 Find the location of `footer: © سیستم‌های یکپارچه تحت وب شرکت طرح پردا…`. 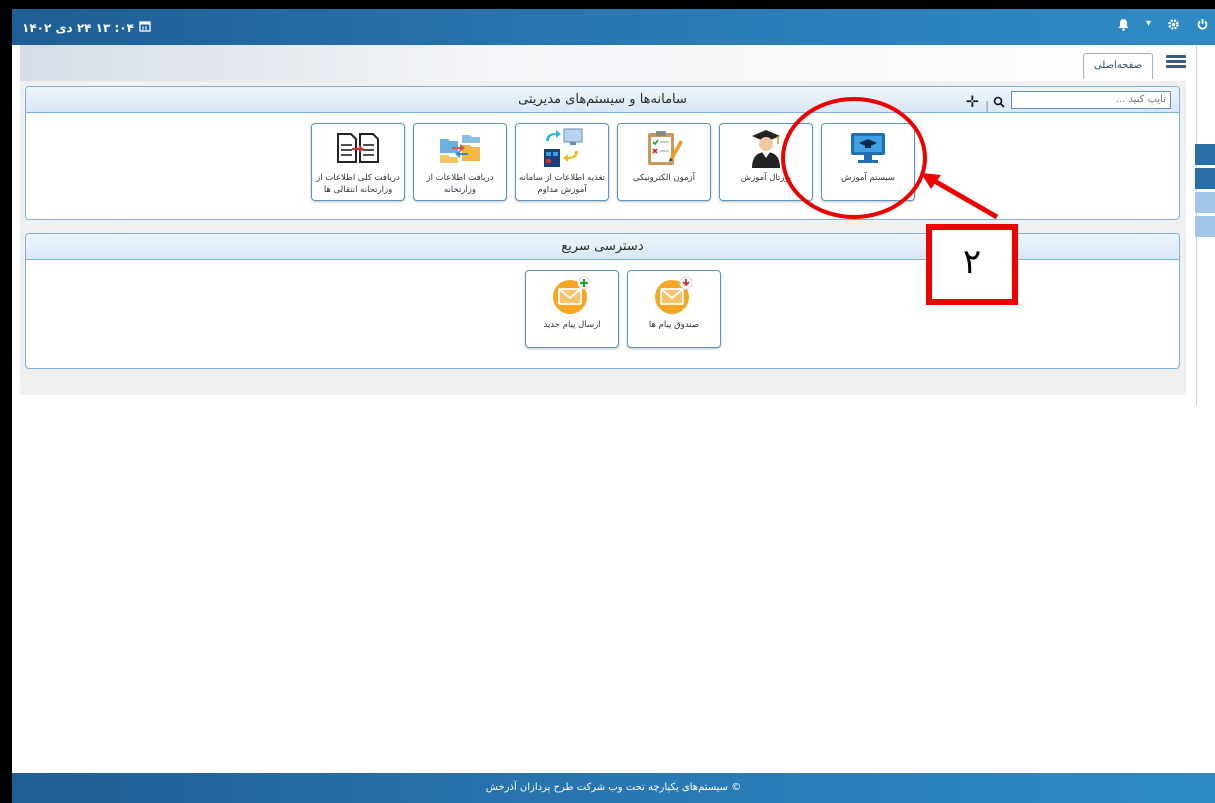

footer: © سیستم‌های یکپارچه تحت وب شرکت طرح پردا… is located at coordinates (613, 788).